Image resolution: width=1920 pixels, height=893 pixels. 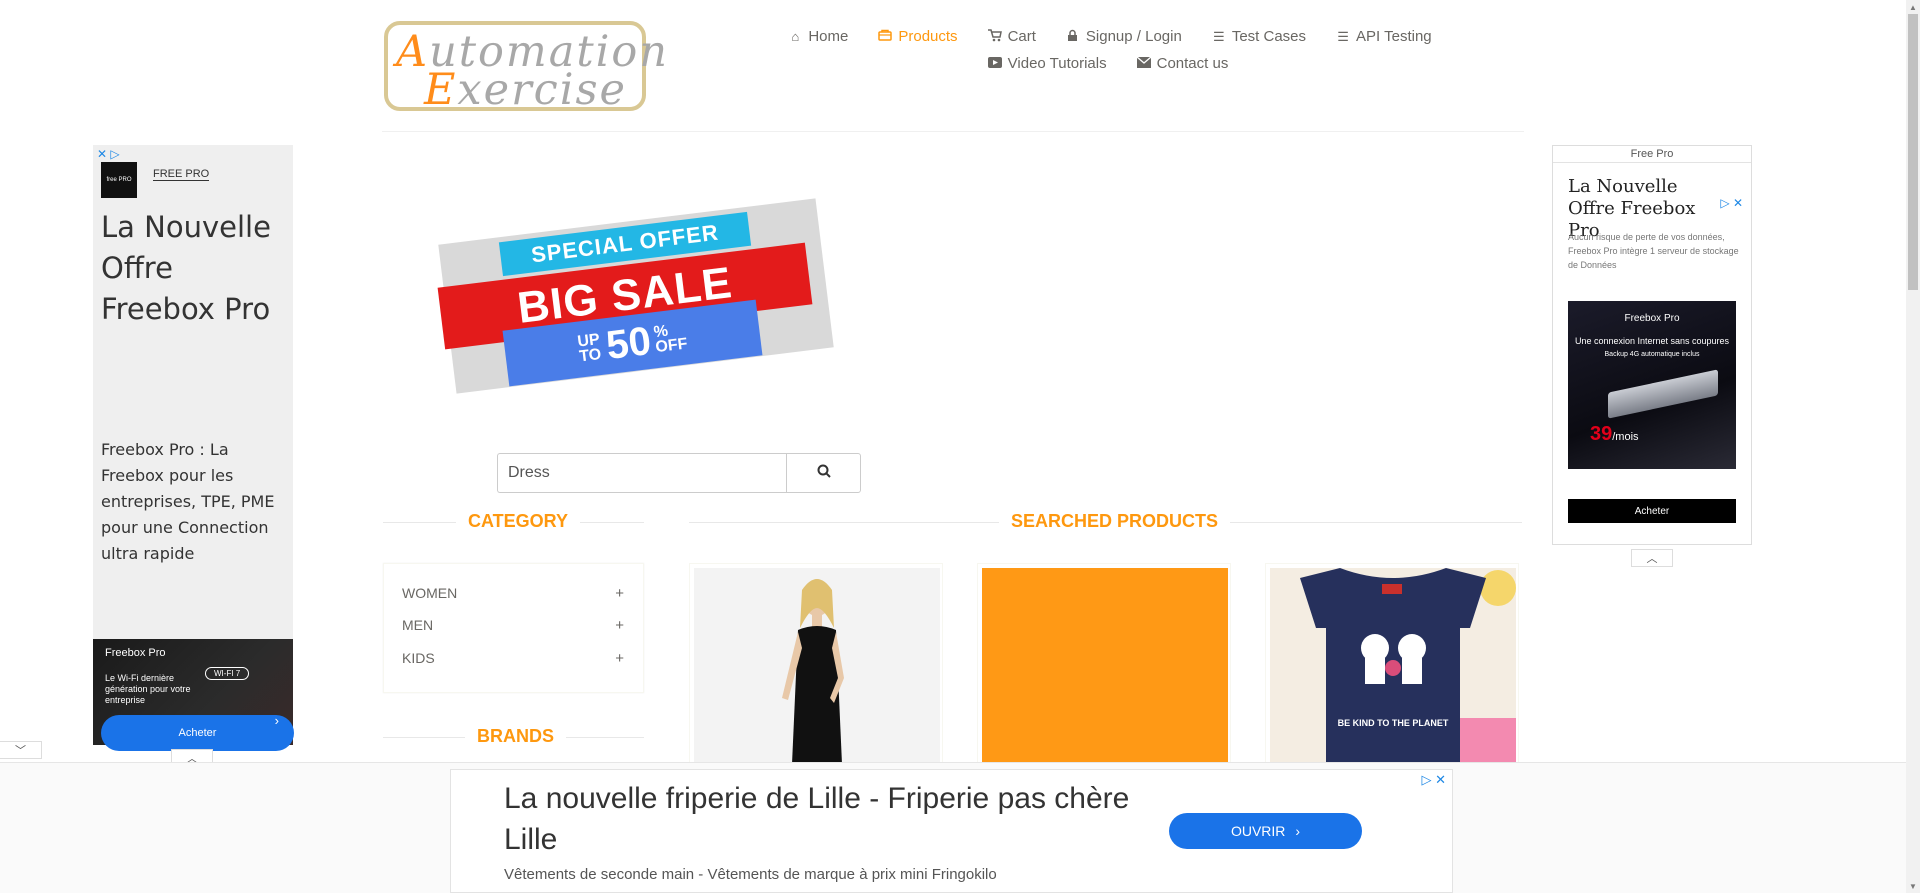 What do you see at coordinates (513, 593) in the screenshot?
I see `category-women: WOMEN +` at bounding box center [513, 593].